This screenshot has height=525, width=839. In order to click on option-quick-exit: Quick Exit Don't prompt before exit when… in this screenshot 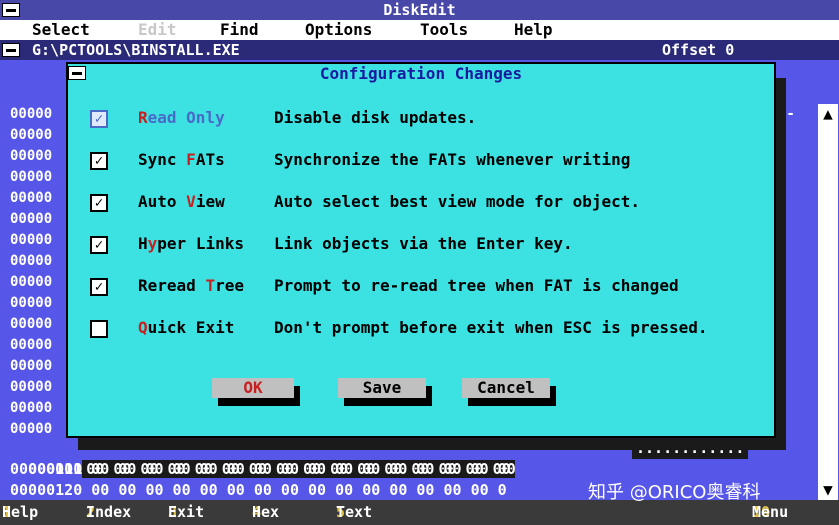, I will do `click(421, 330)`.